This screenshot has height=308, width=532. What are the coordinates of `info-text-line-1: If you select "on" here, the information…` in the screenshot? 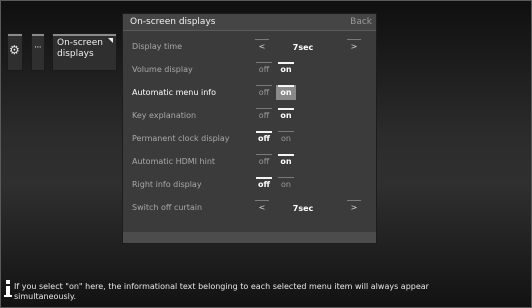 It's located at (221, 286).